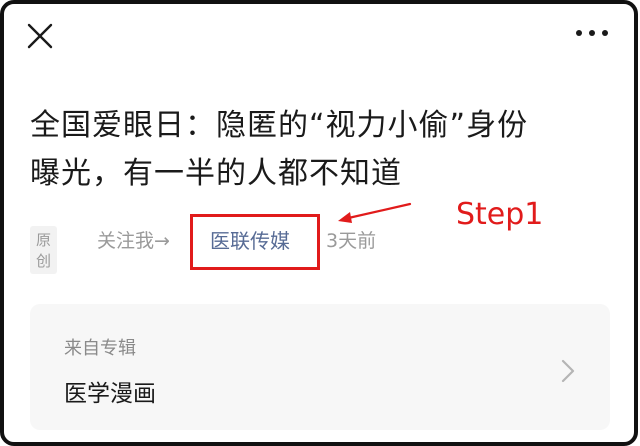  What do you see at coordinates (110, 394) in the screenshot?
I see `album-name: 医学漫画` at bounding box center [110, 394].